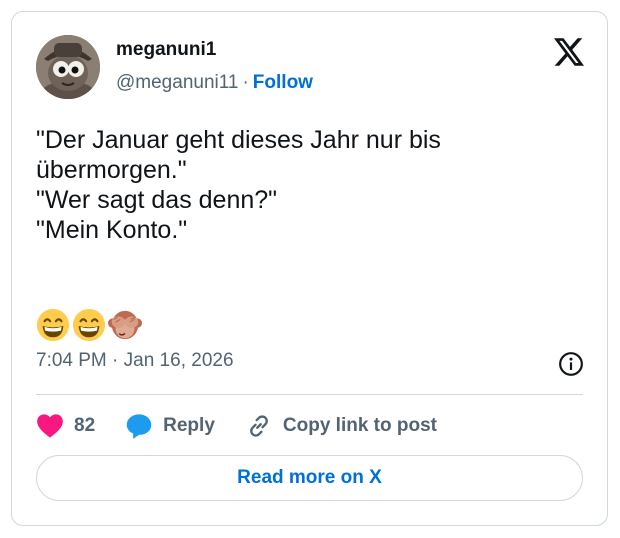  What do you see at coordinates (283, 82) in the screenshot?
I see `follow-link: Follow` at bounding box center [283, 82].